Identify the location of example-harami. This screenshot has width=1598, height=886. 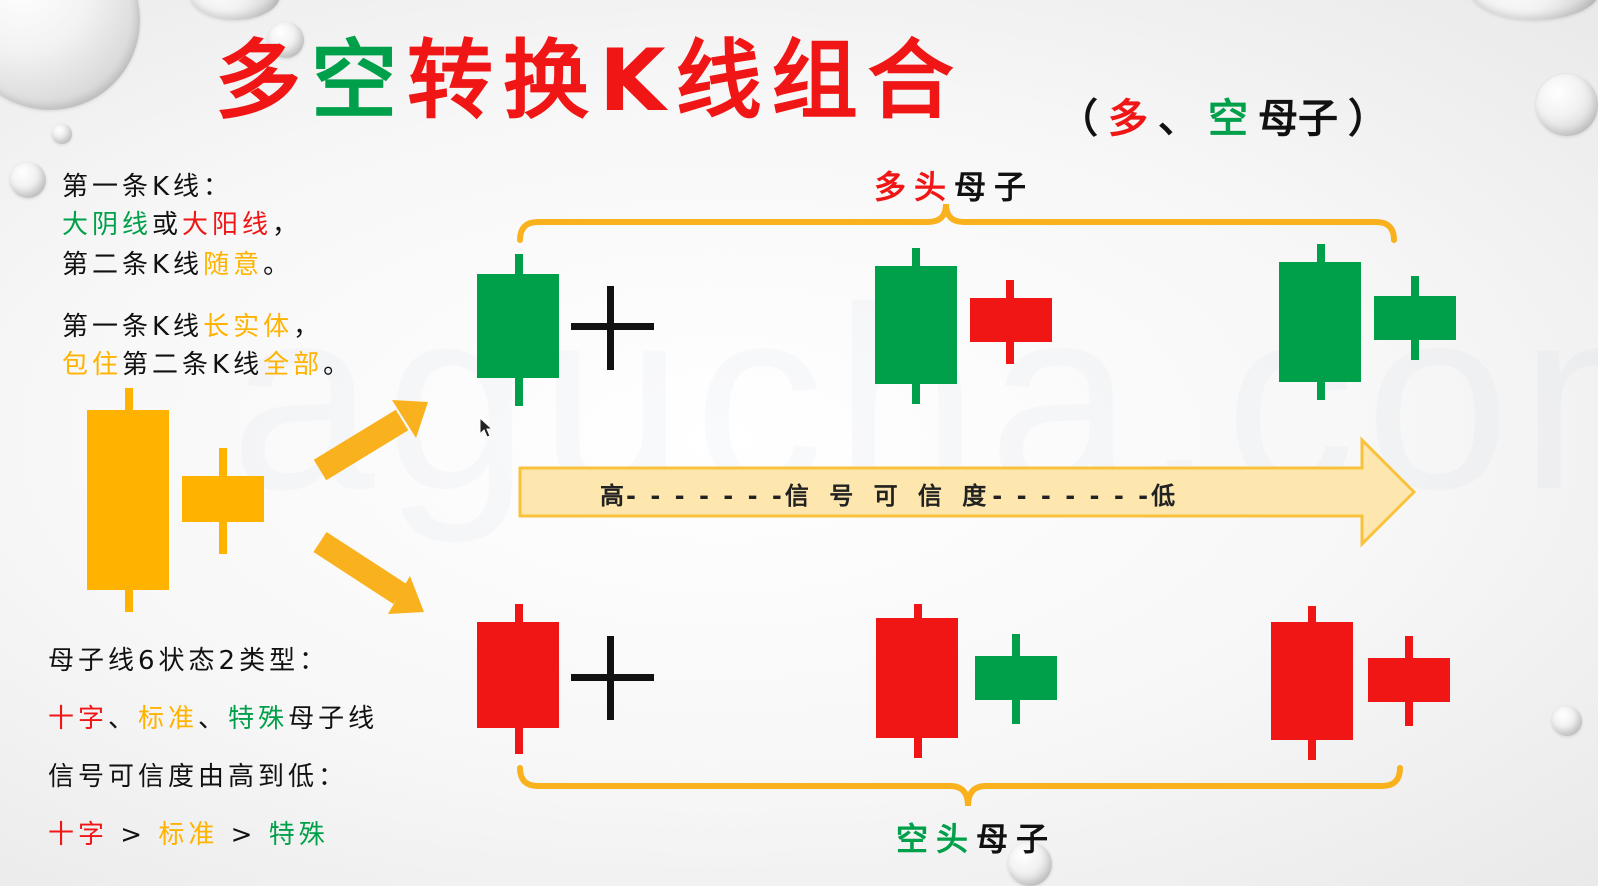
(175, 500).